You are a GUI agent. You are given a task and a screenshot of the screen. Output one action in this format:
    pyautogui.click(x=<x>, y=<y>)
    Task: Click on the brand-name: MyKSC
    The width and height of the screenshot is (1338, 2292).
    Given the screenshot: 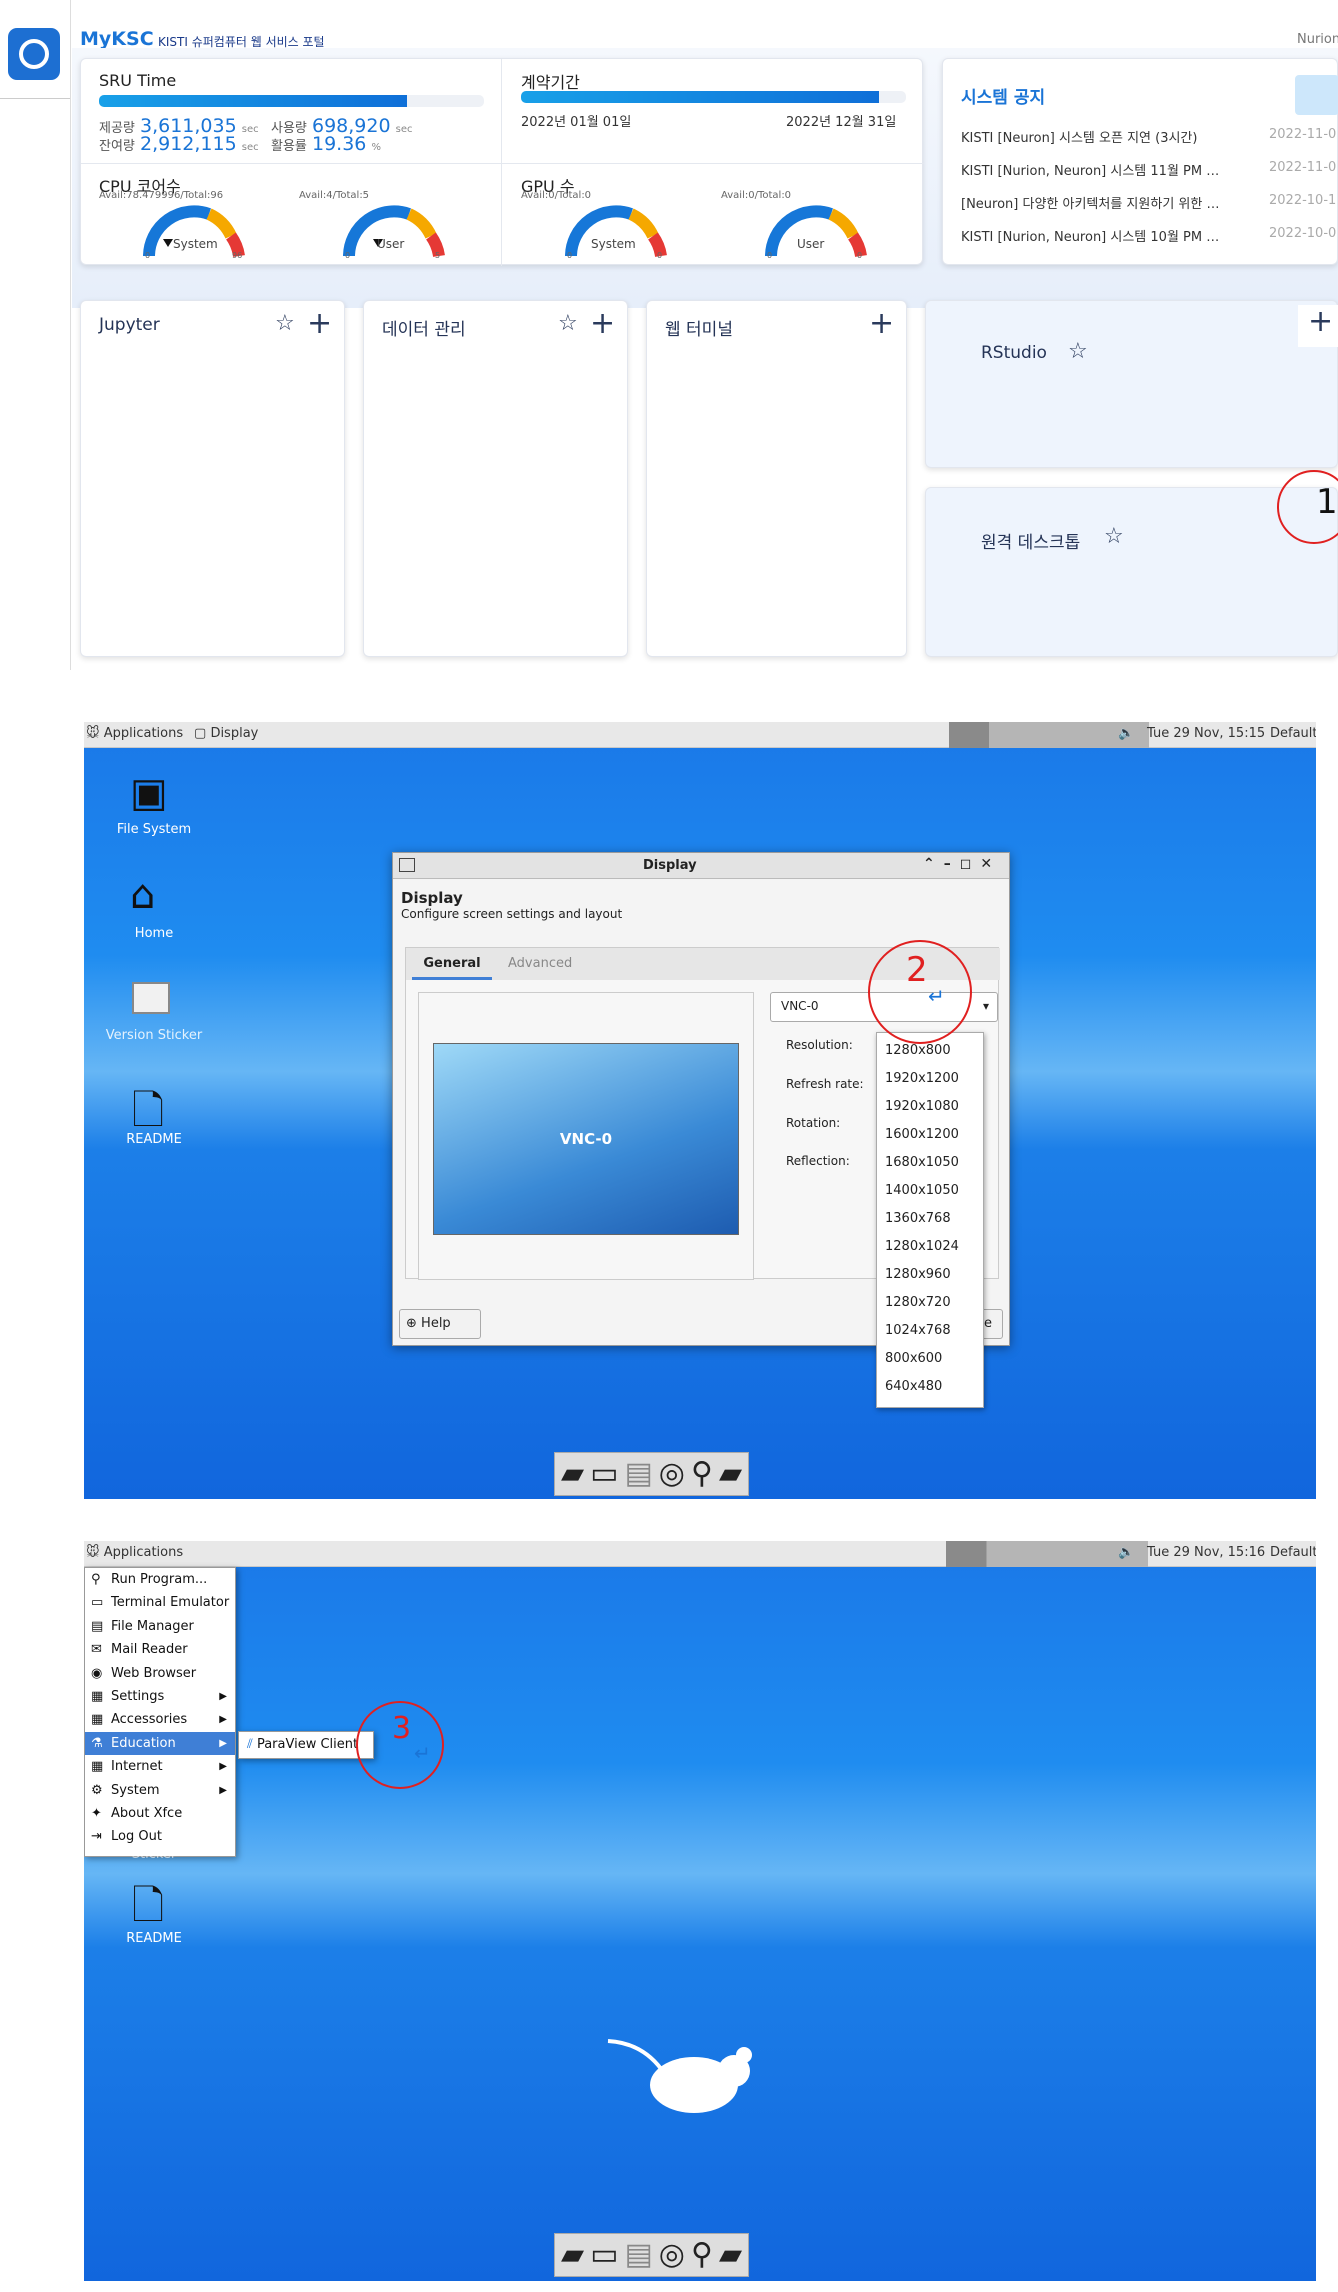 What is the action you would take?
    pyautogui.click(x=117, y=39)
    